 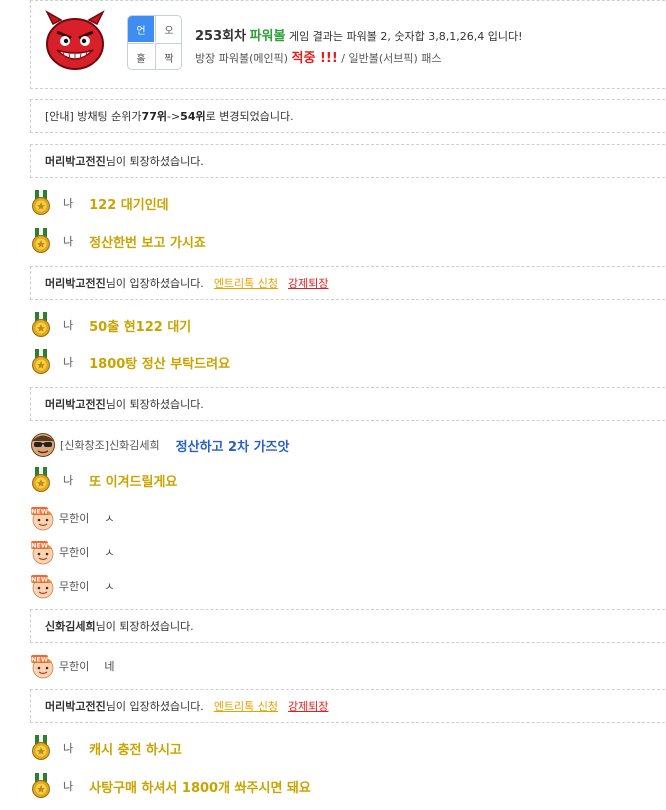 I want to click on host-pick-prefix: 방장 파워볼(메인픽), so click(x=243, y=58).